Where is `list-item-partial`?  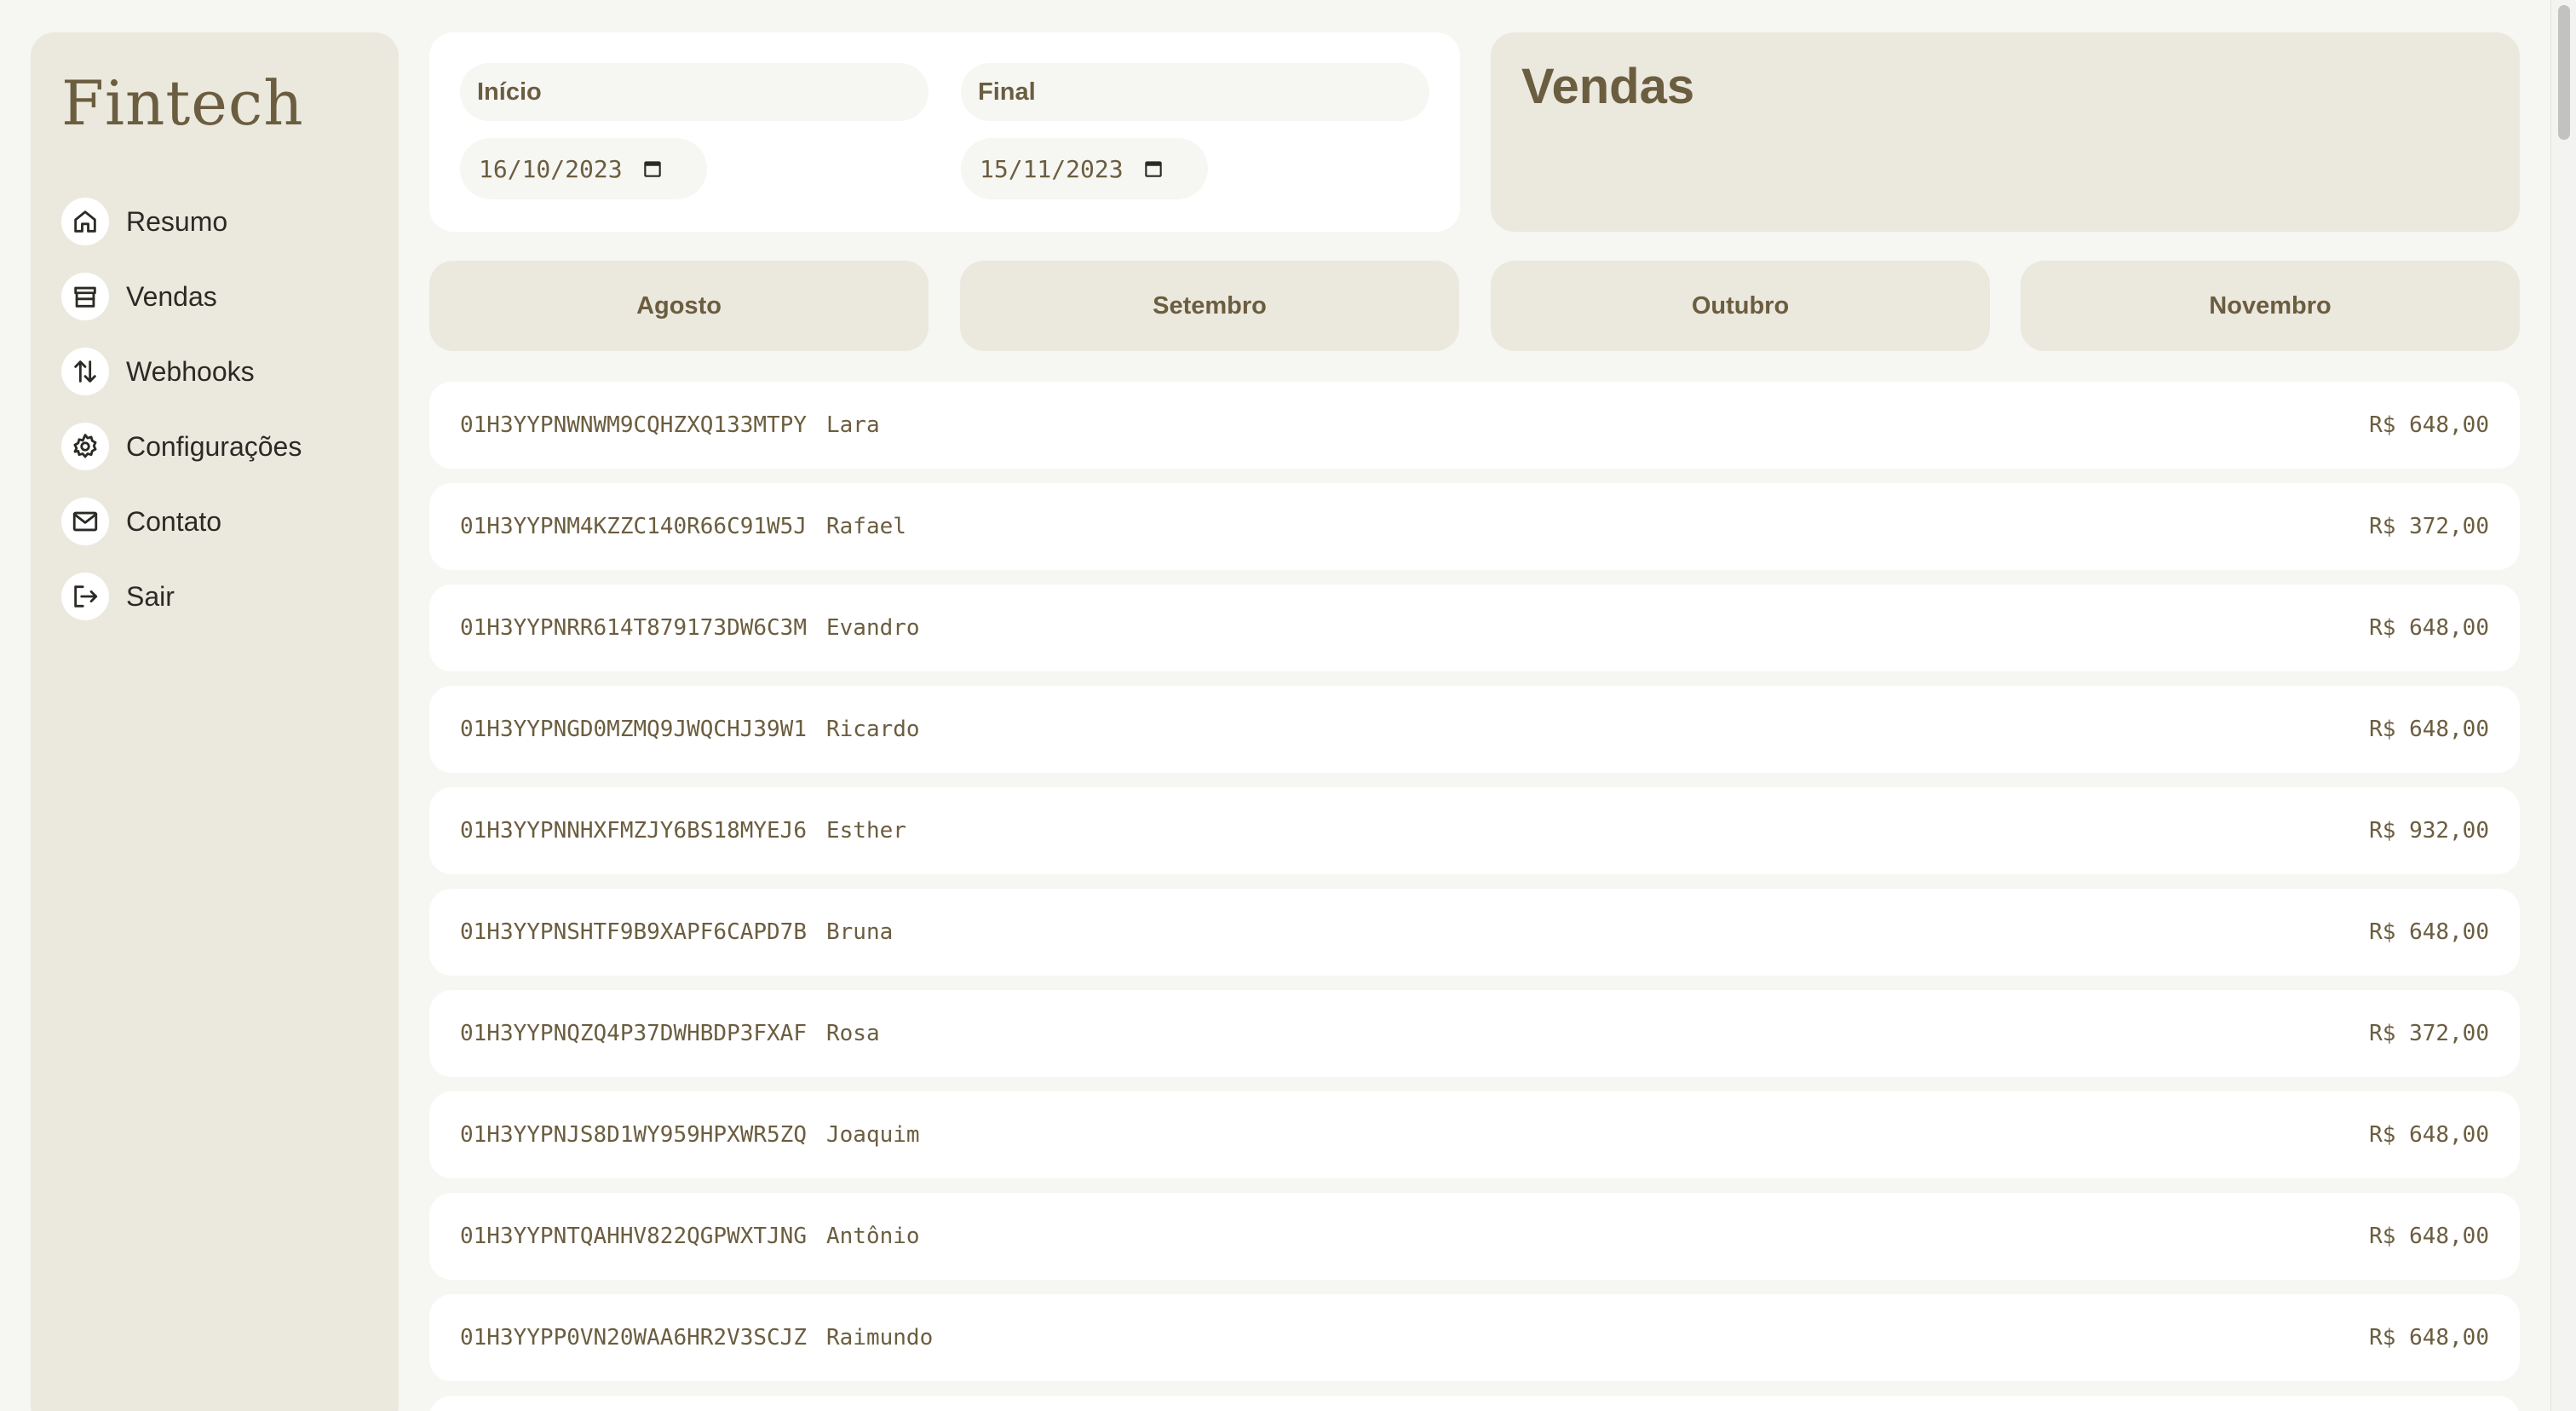
list-item-partial is located at coordinates (1474, 1403).